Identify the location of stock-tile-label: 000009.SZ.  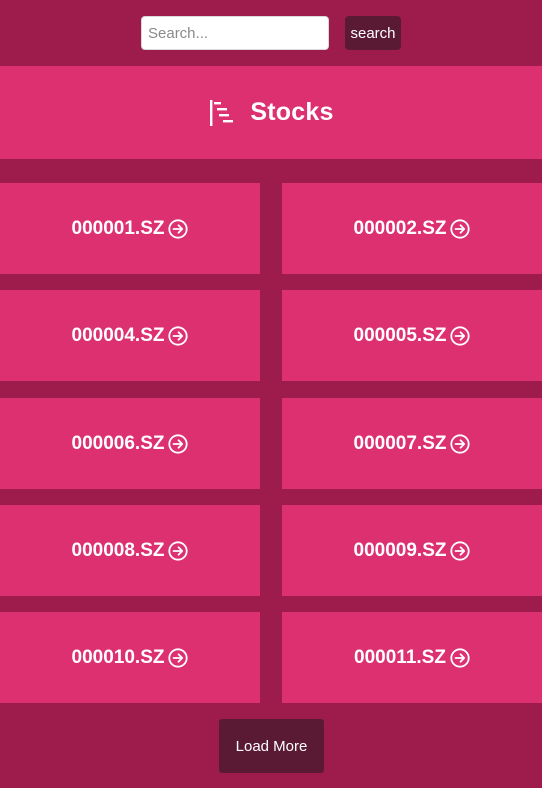
(400, 550).